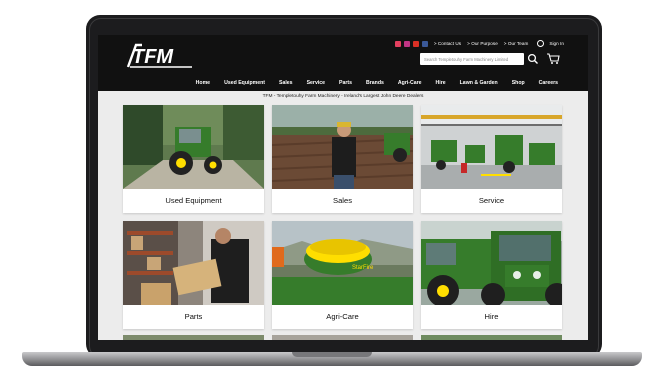 The image size is (663, 374). I want to click on nav-shop: Shop, so click(518, 83).